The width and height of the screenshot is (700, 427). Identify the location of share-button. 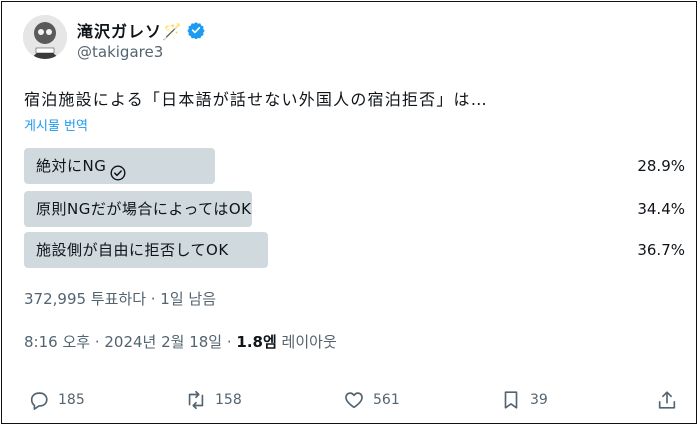
(667, 400).